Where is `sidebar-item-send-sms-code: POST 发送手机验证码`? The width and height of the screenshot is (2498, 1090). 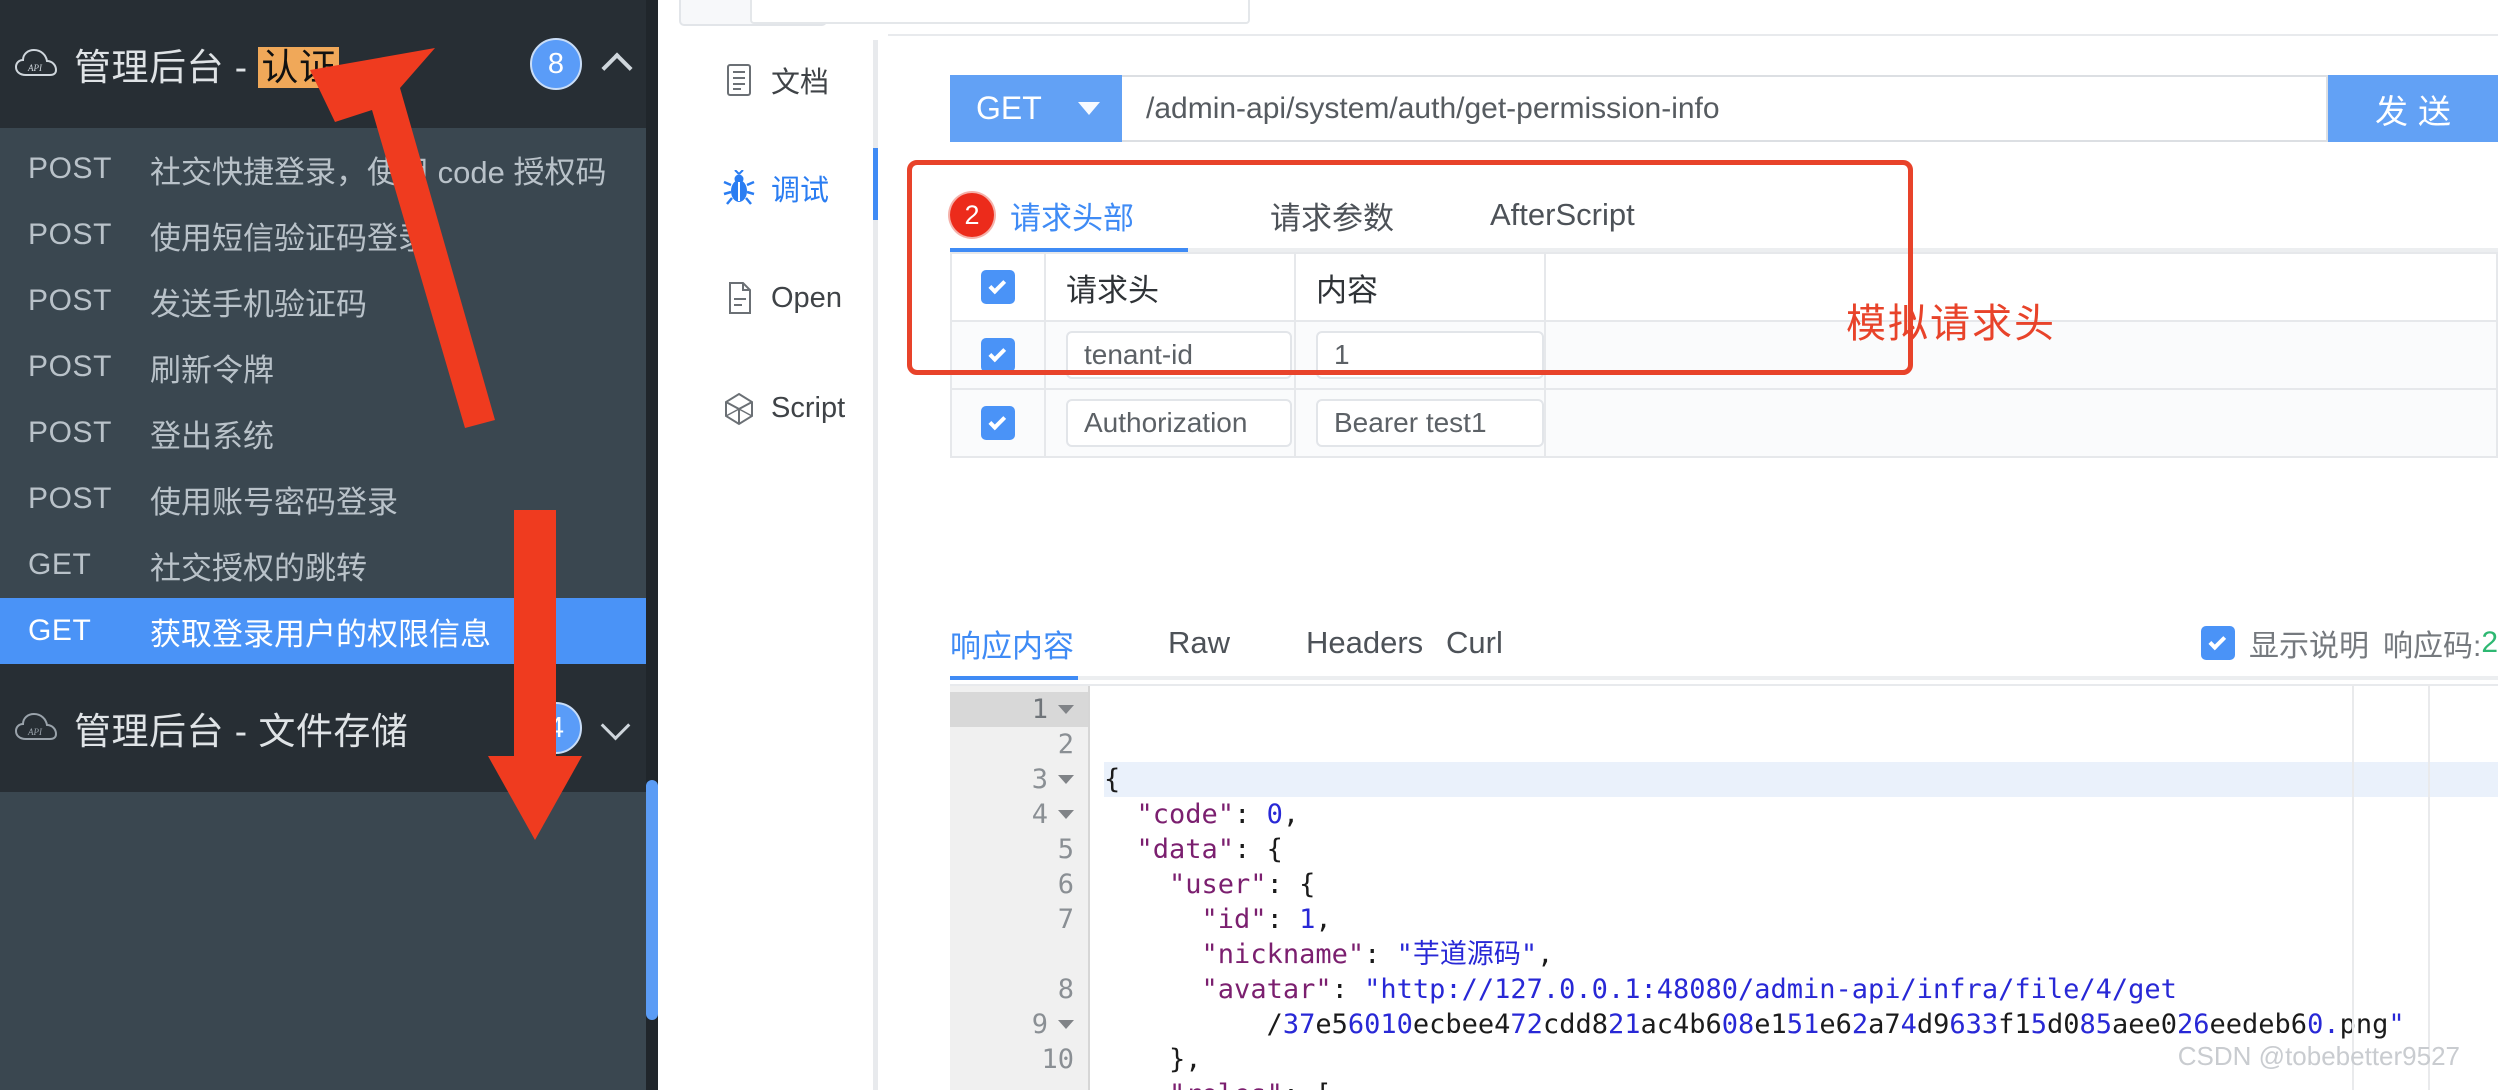 sidebar-item-send-sms-code: POST 发送手机验证码 is located at coordinates (329, 301).